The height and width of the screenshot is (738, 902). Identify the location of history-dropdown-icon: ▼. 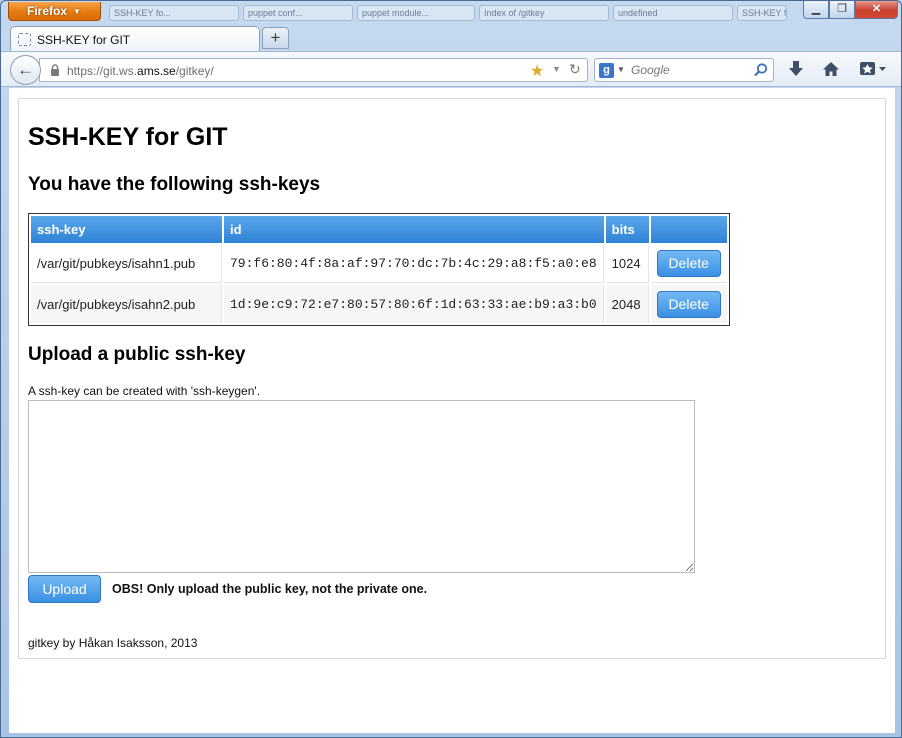
(556, 69).